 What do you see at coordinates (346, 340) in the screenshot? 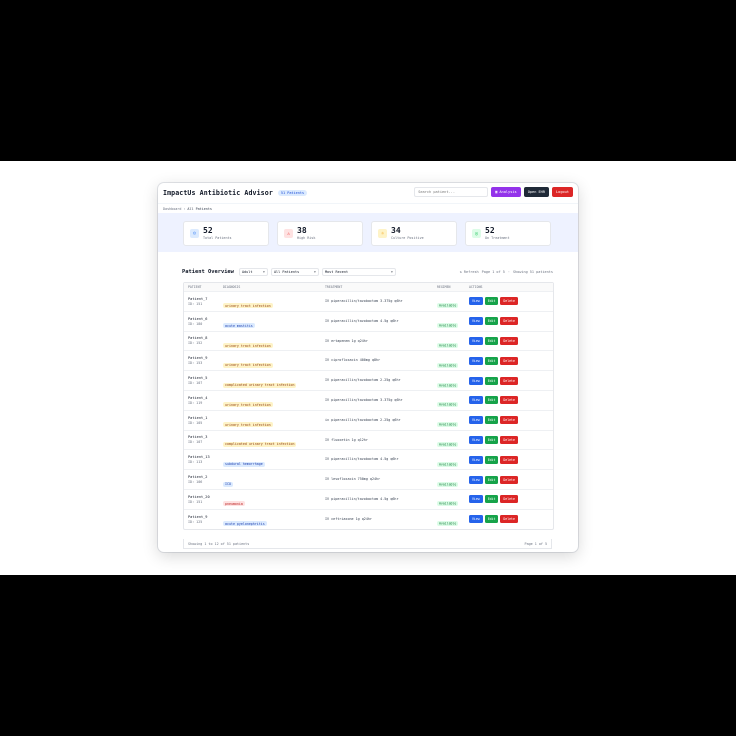
I see `treatment-text: IV ertapenem 1g q24hr` at bounding box center [346, 340].